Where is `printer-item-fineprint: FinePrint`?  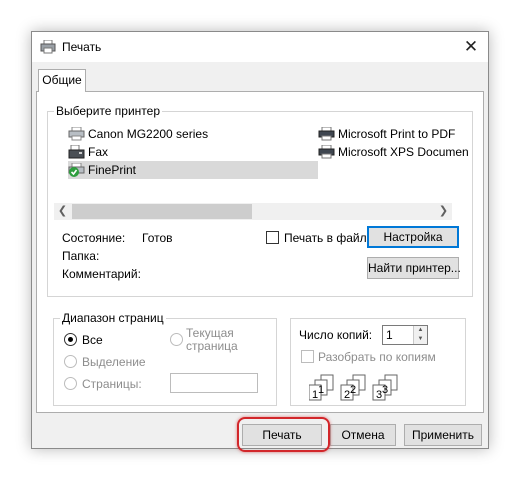
printer-item-fineprint: FinePrint is located at coordinates (193, 170).